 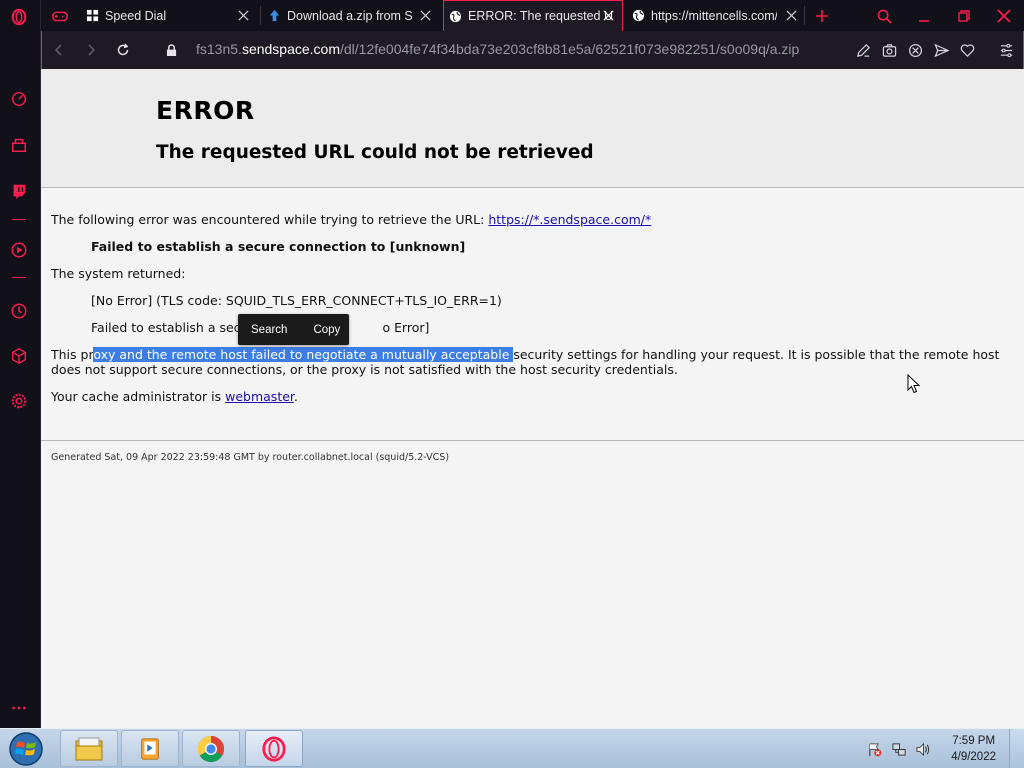 What do you see at coordinates (874, 749) in the screenshot?
I see `action-center-flag-icon` at bounding box center [874, 749].